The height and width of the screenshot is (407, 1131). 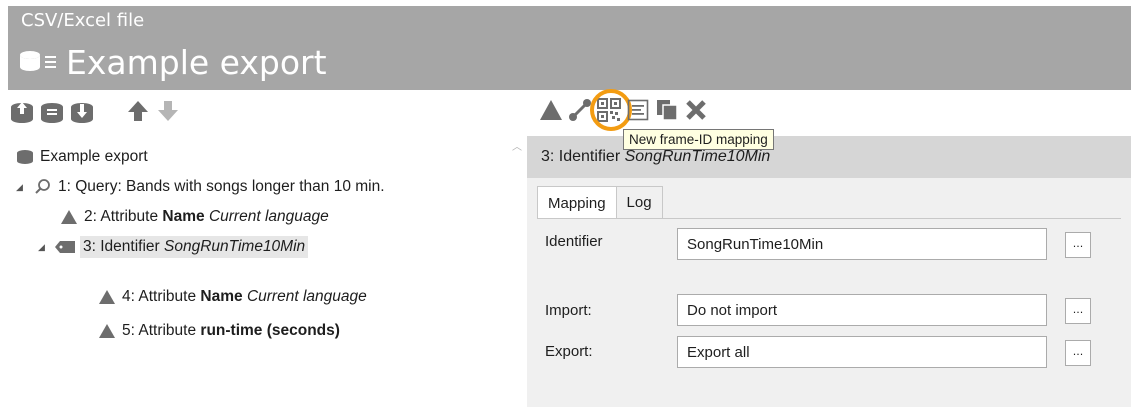 I want to click on label-prefix: 2: Attribute, so click(x=123, y=216).